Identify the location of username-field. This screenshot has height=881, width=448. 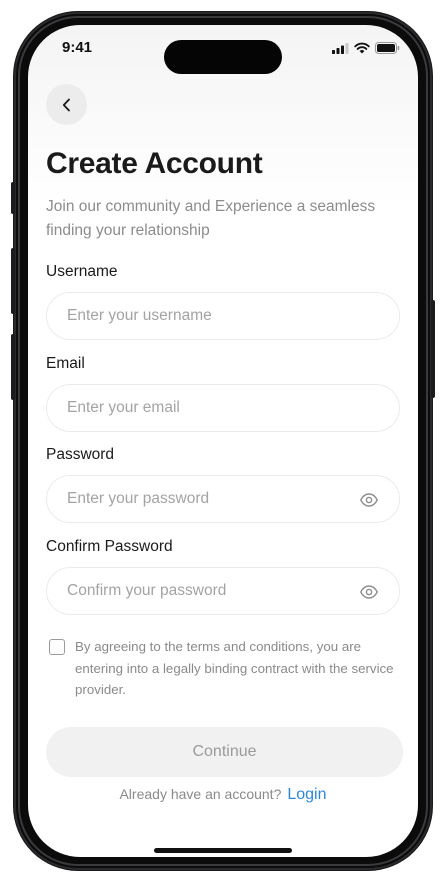
(223, 316).